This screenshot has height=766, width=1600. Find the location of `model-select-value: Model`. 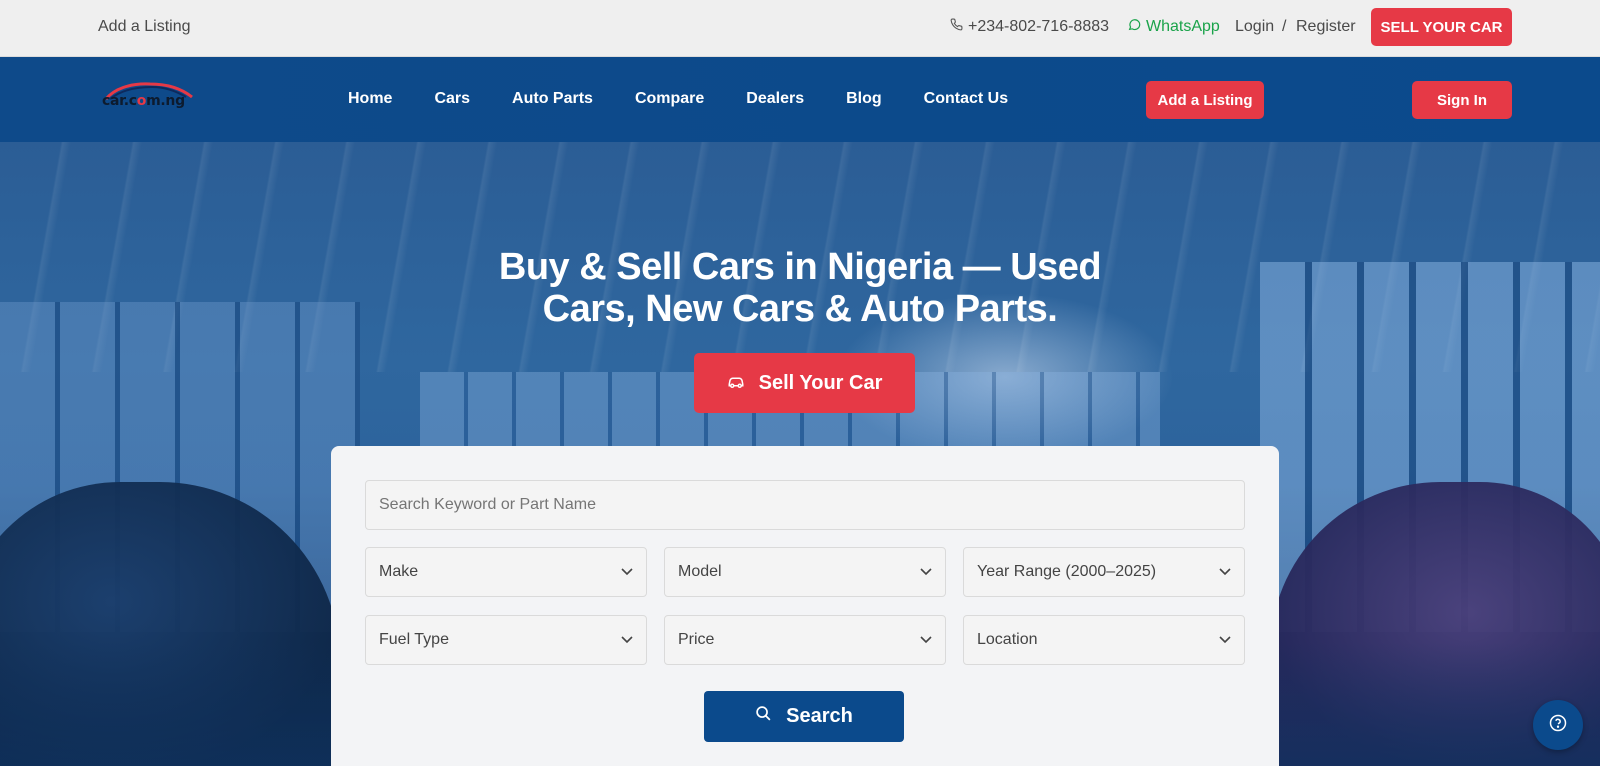

model-select-value: Model is located at coordinates (700, 571).